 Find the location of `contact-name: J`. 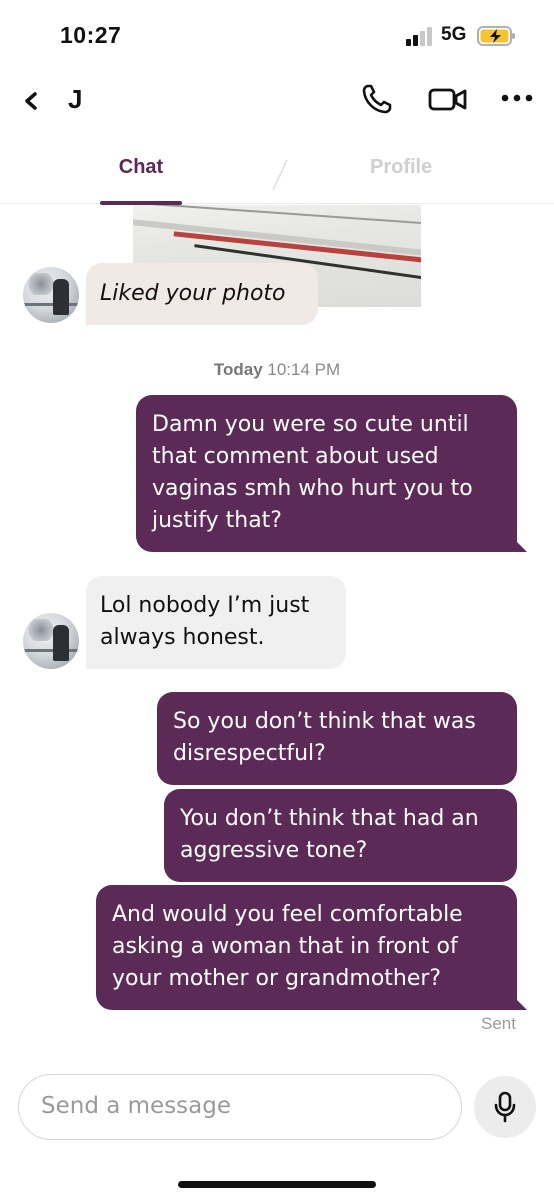

contact-name: J is located at coordinates (75, 99).